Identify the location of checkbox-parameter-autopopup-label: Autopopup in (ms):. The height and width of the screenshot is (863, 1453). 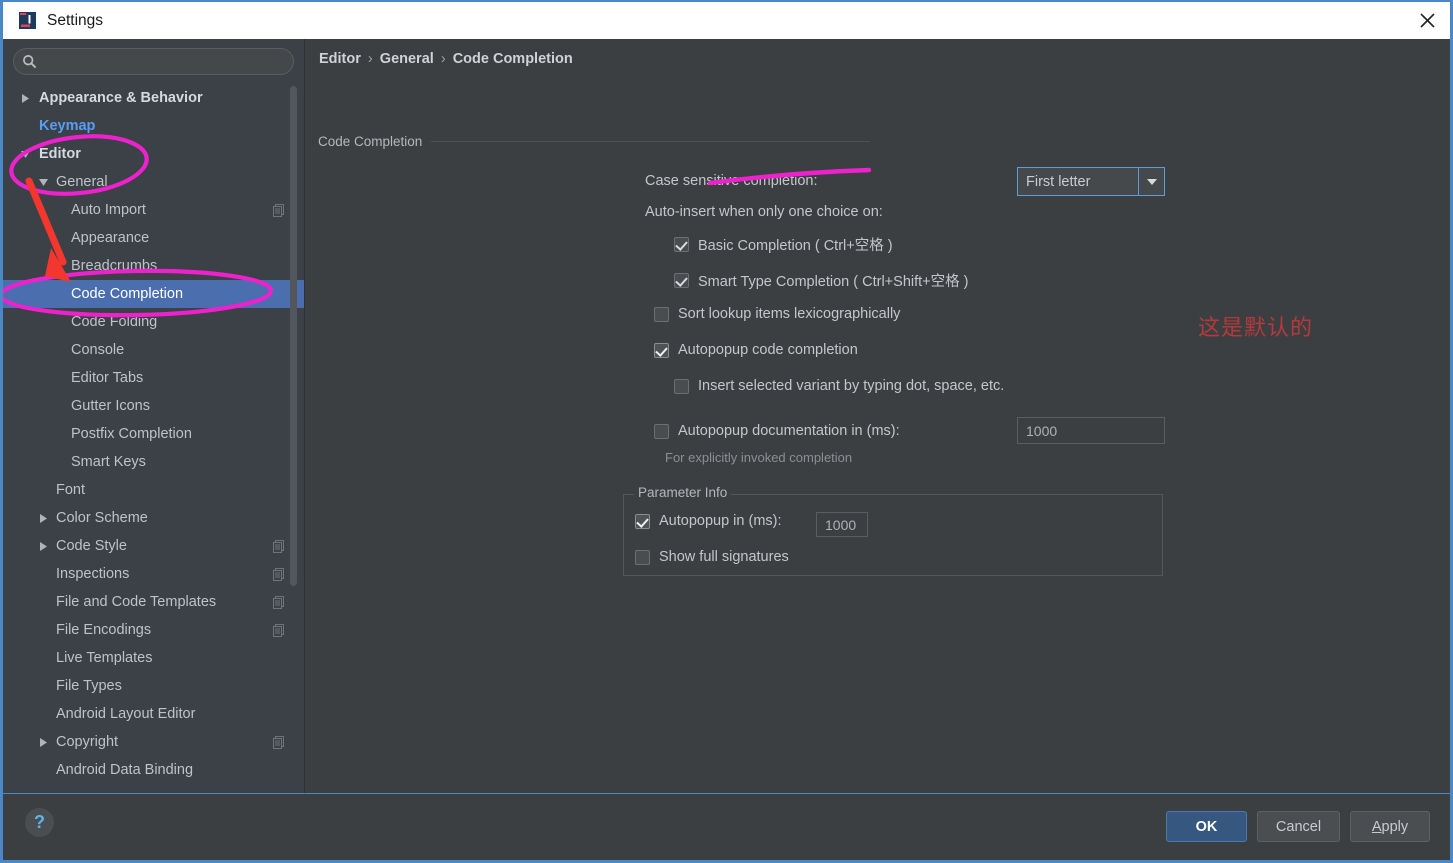
(720, 521).